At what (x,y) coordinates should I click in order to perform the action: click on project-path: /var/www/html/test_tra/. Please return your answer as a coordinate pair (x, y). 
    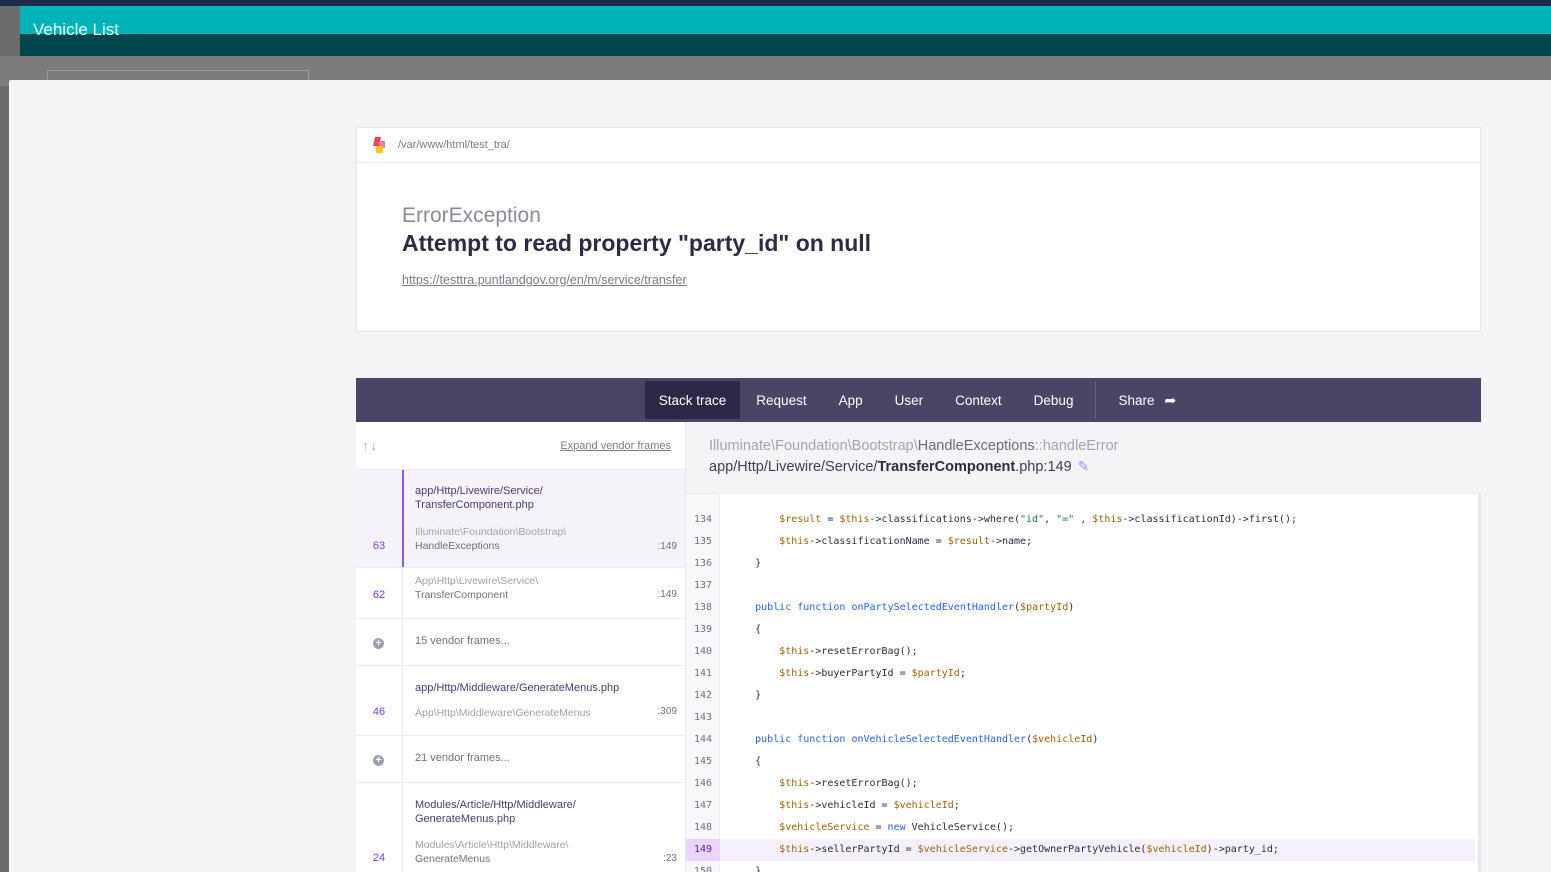
    Looking at the image, I should click on (454, 145).